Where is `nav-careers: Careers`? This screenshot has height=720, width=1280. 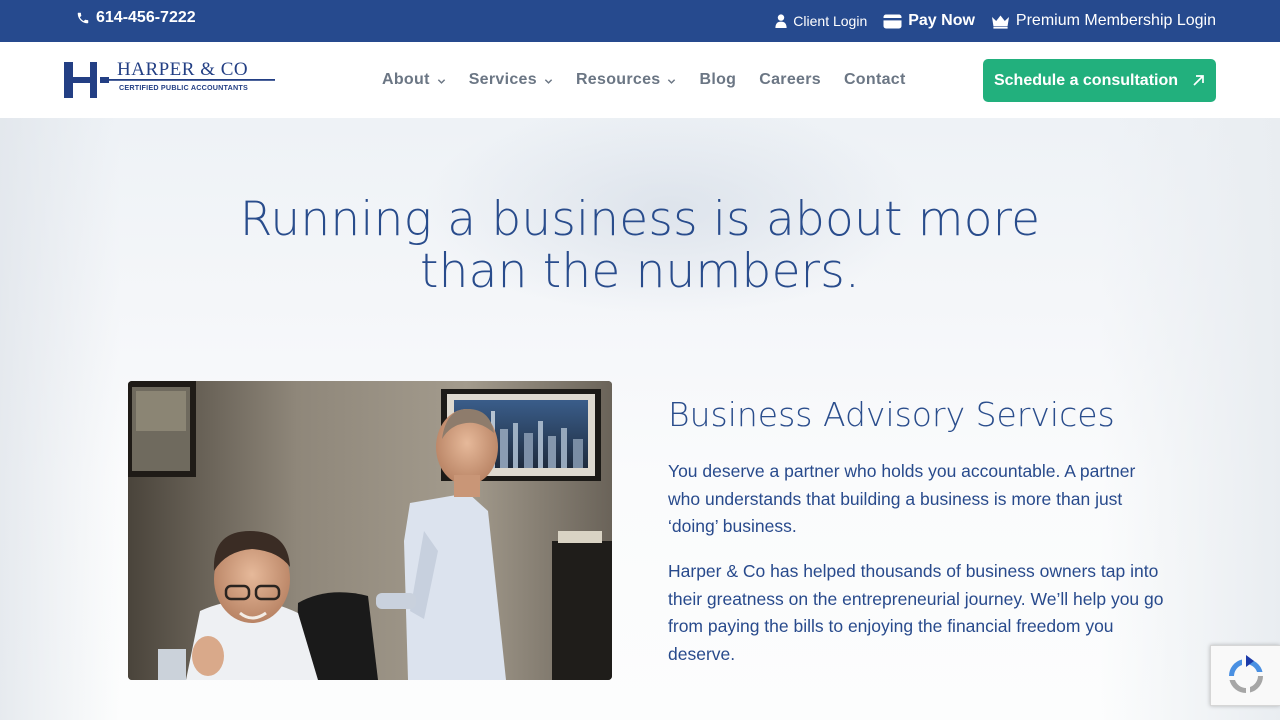 nav-careers: Careers is located at coordinates (790, 80).